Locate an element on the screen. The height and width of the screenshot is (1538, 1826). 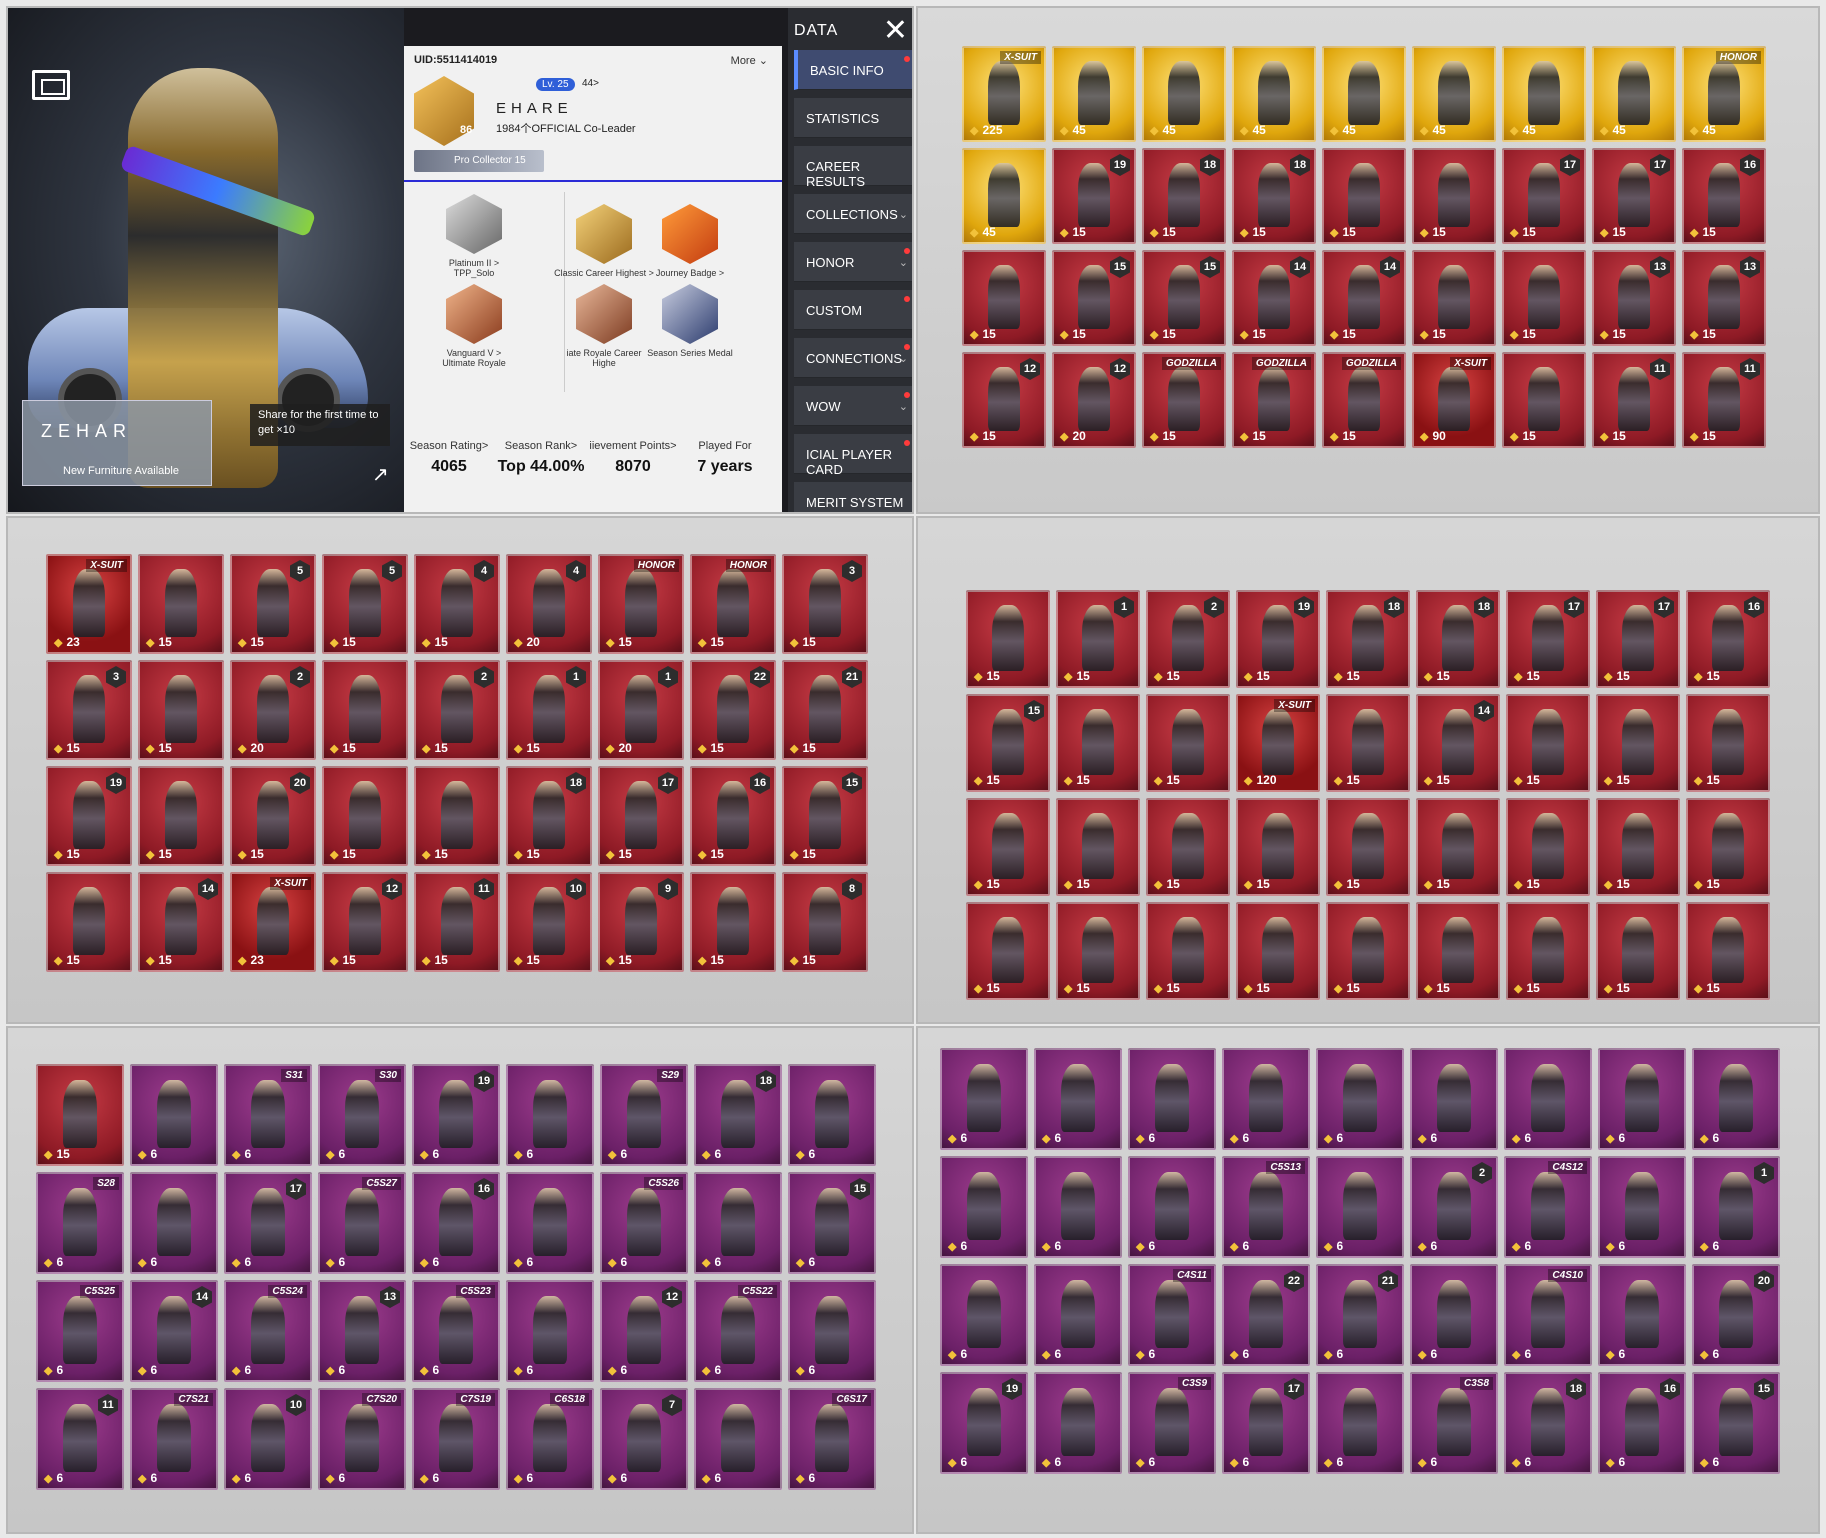
outfit-tile: 1 15 is located at coordinates (1098, 639).